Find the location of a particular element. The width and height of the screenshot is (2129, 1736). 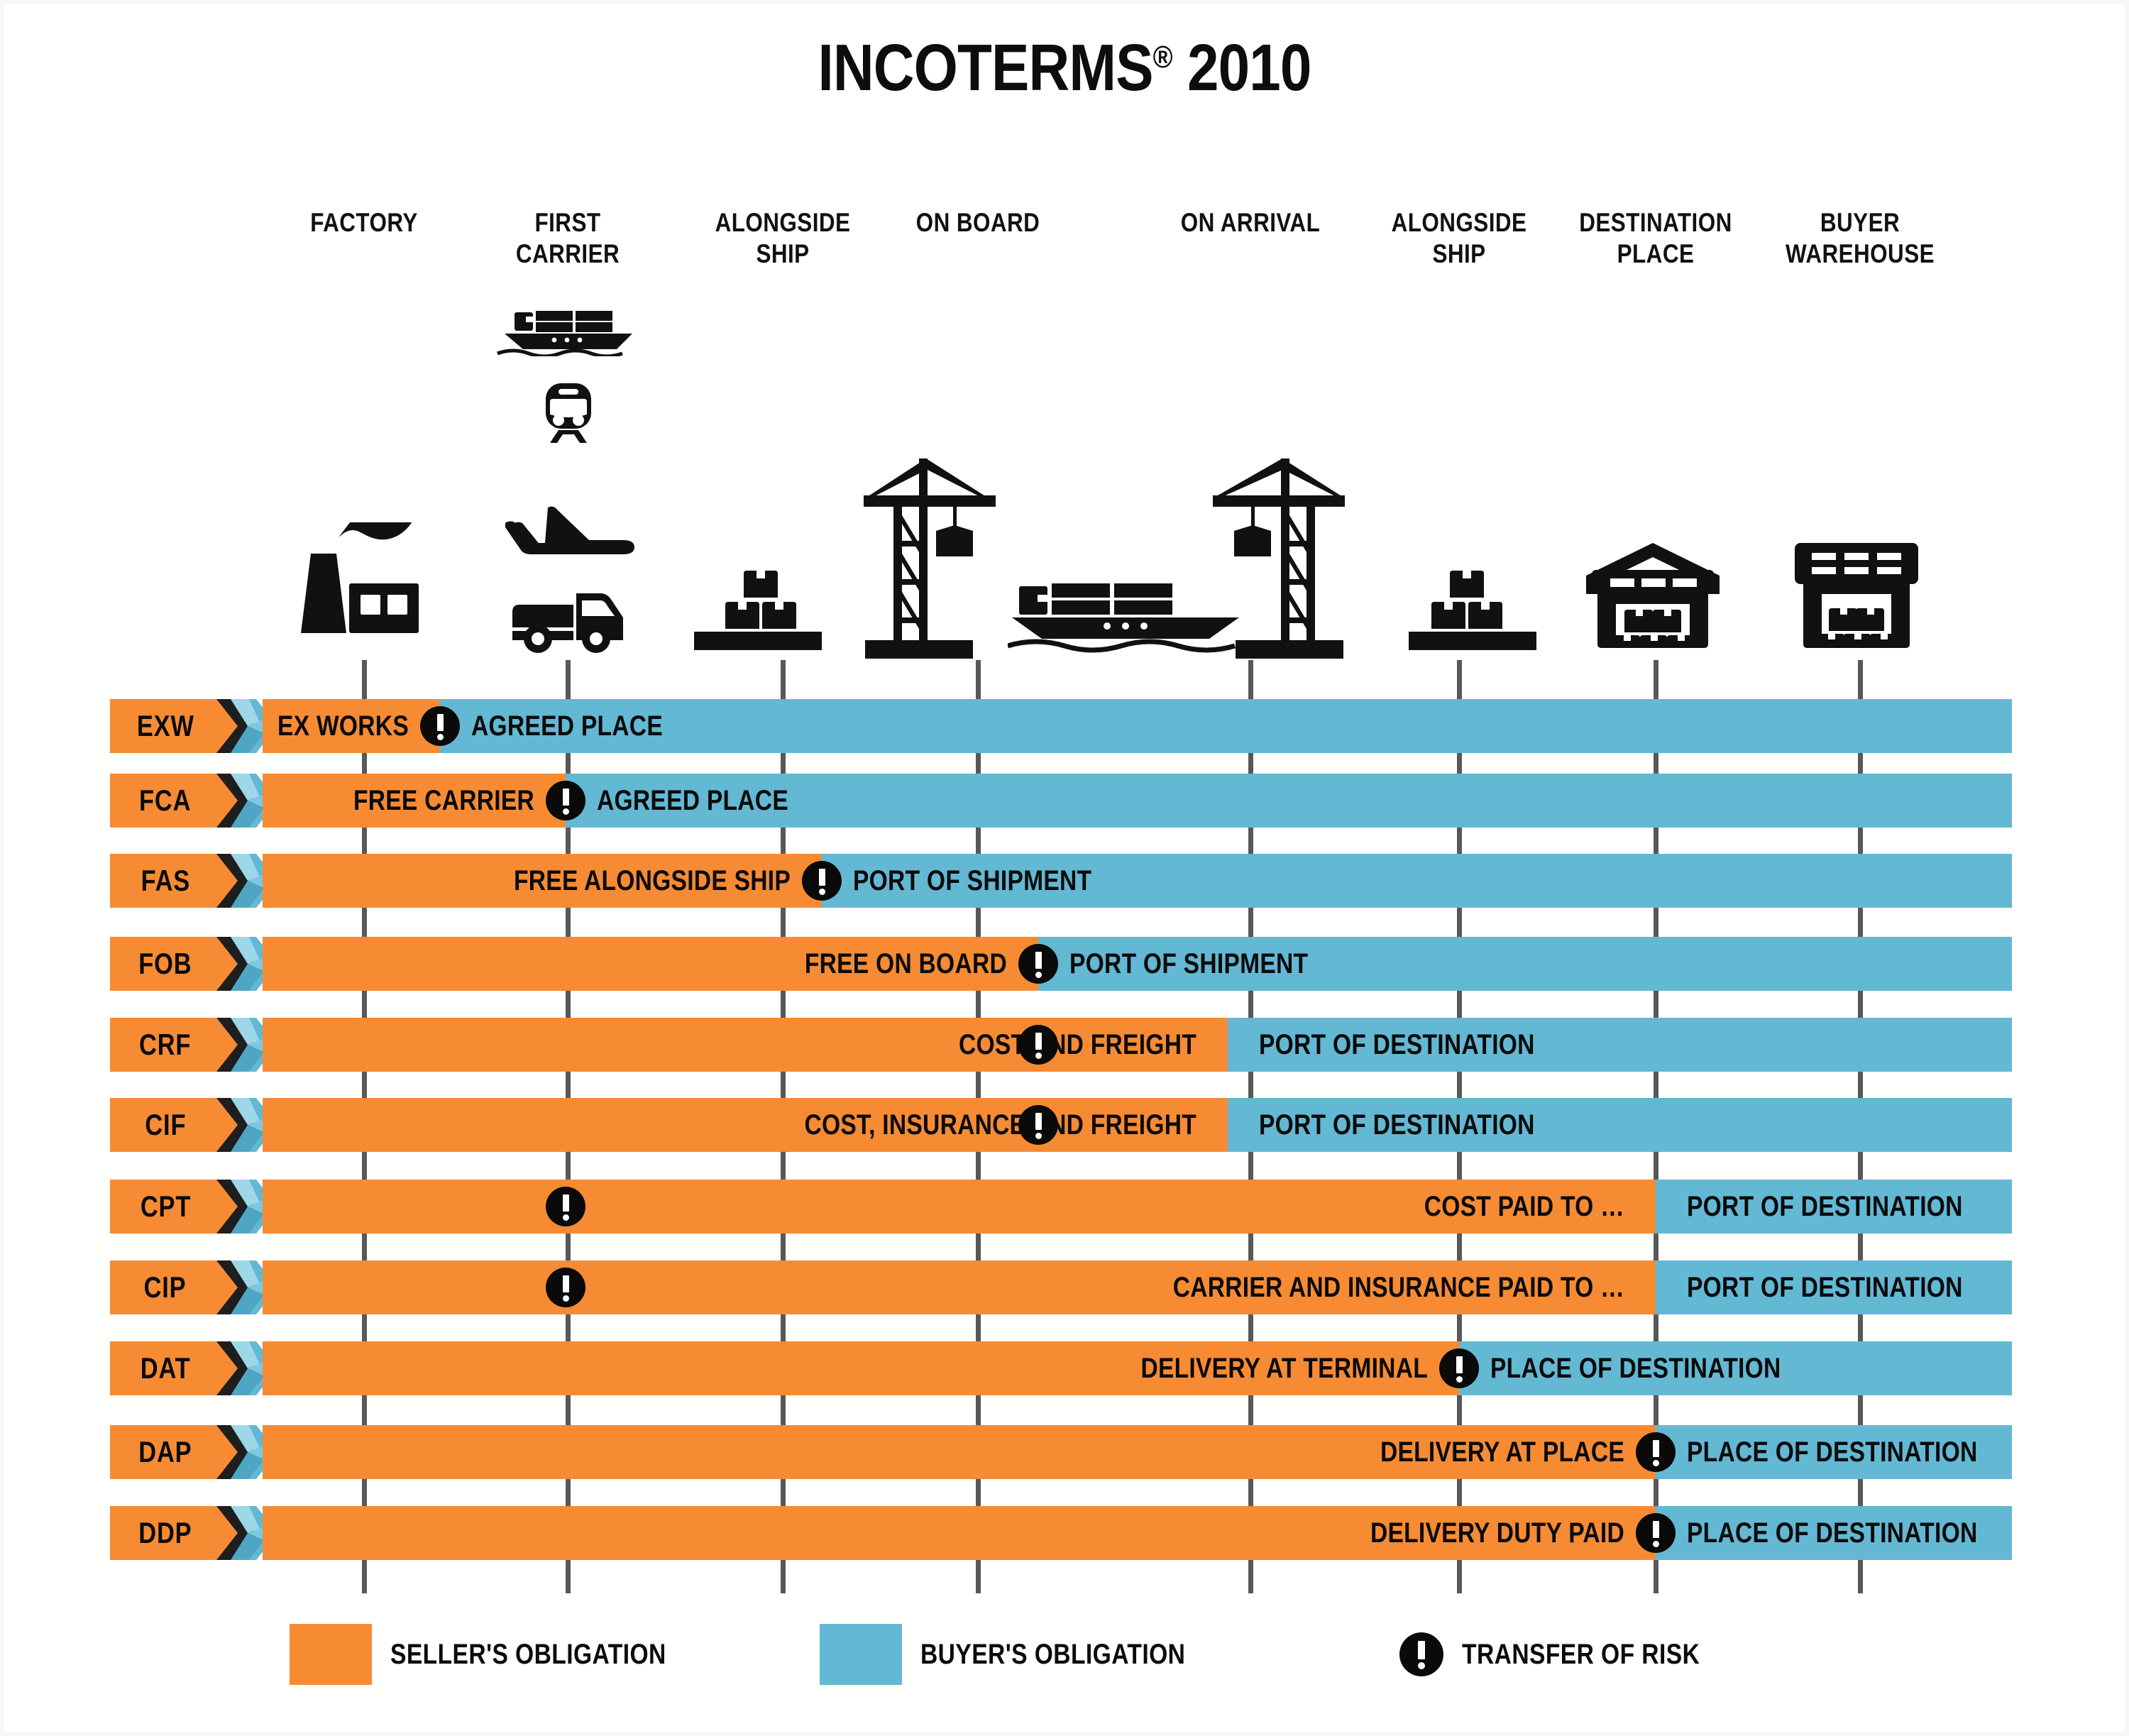

seller-obligation-label: DELIVERY AT PLACE is located at coordinates (1502, 1452).